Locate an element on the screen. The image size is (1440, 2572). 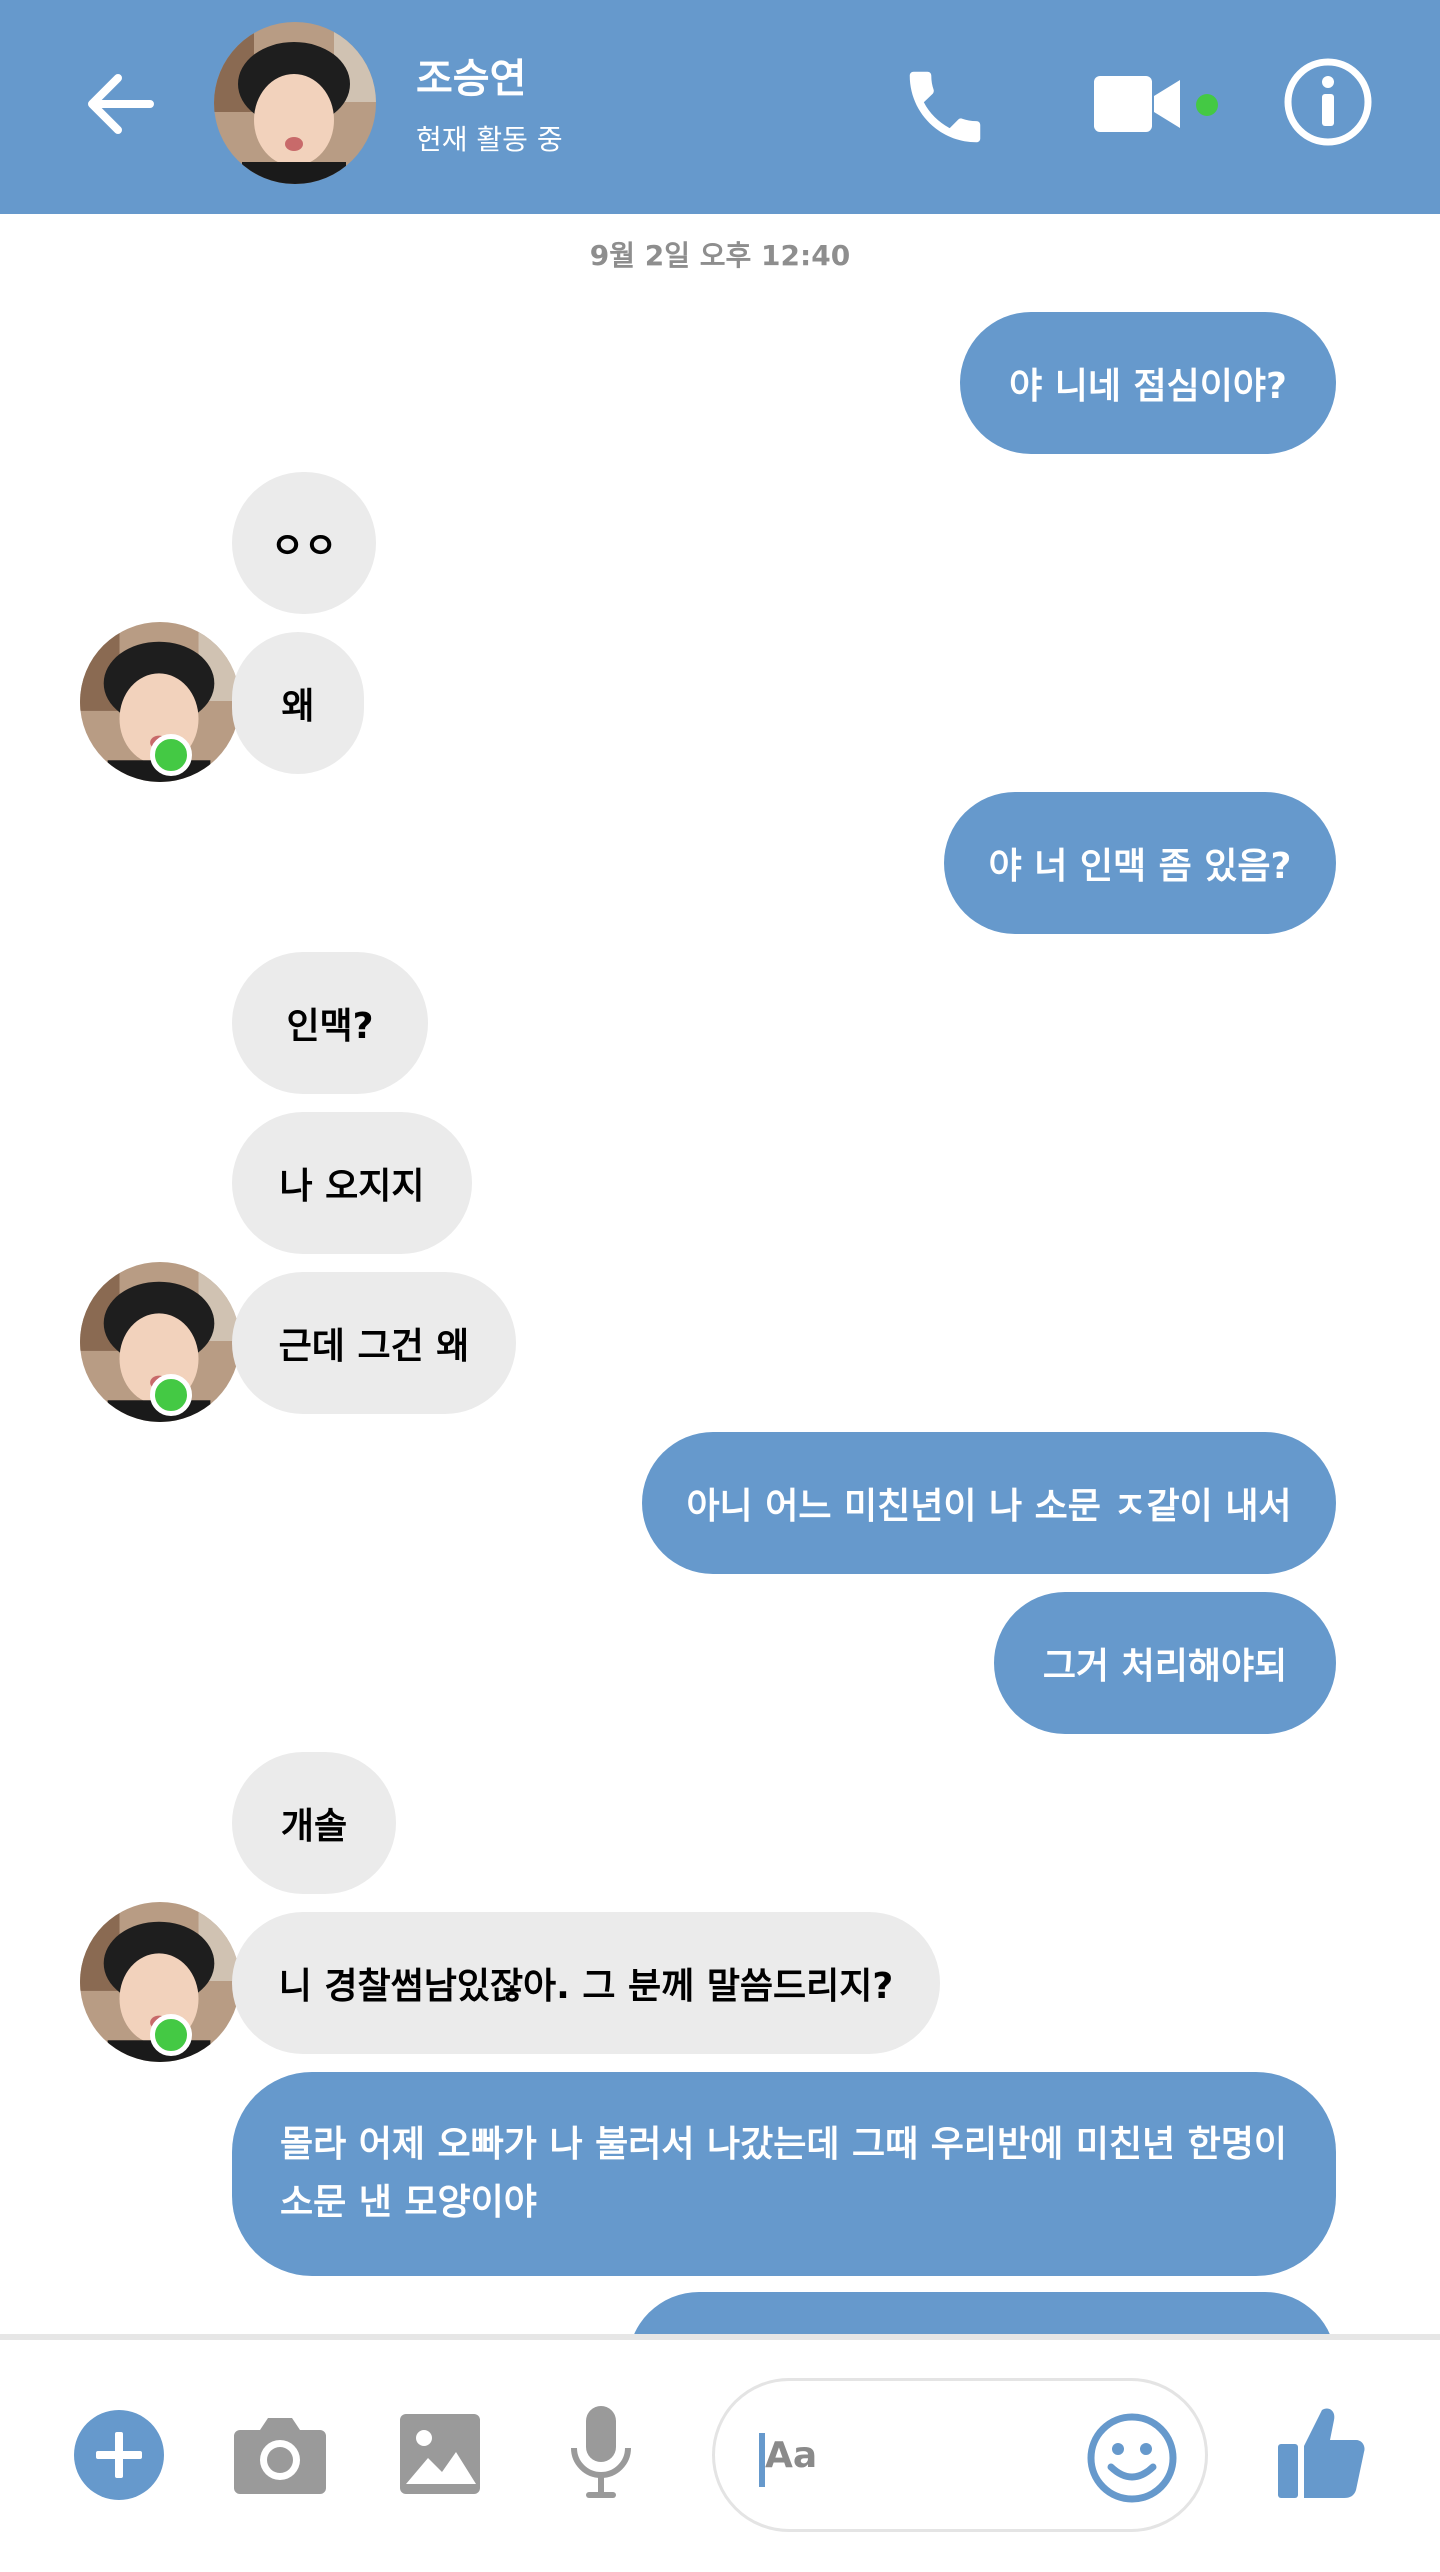
chat-header: 조승연 현재 활동 중 is located at coordinates (720, 107).